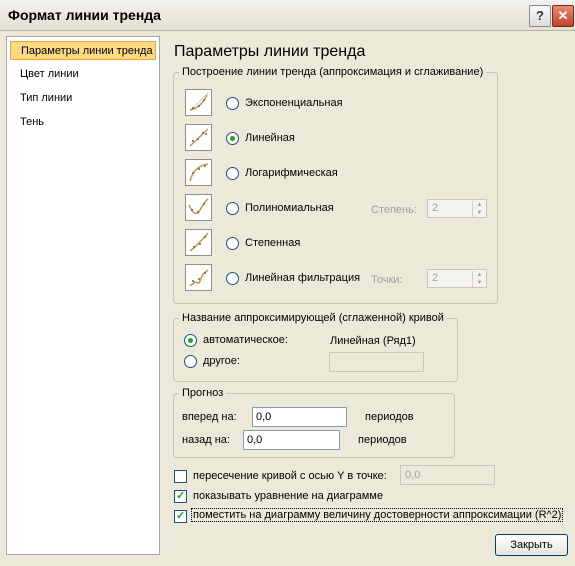 The width and height of the screenshot is (575, 566). What do you see at coordinates (83, 122) in the screenshot?
I see `nav-item-shadow: Тень` at bounding box center [83, 122].